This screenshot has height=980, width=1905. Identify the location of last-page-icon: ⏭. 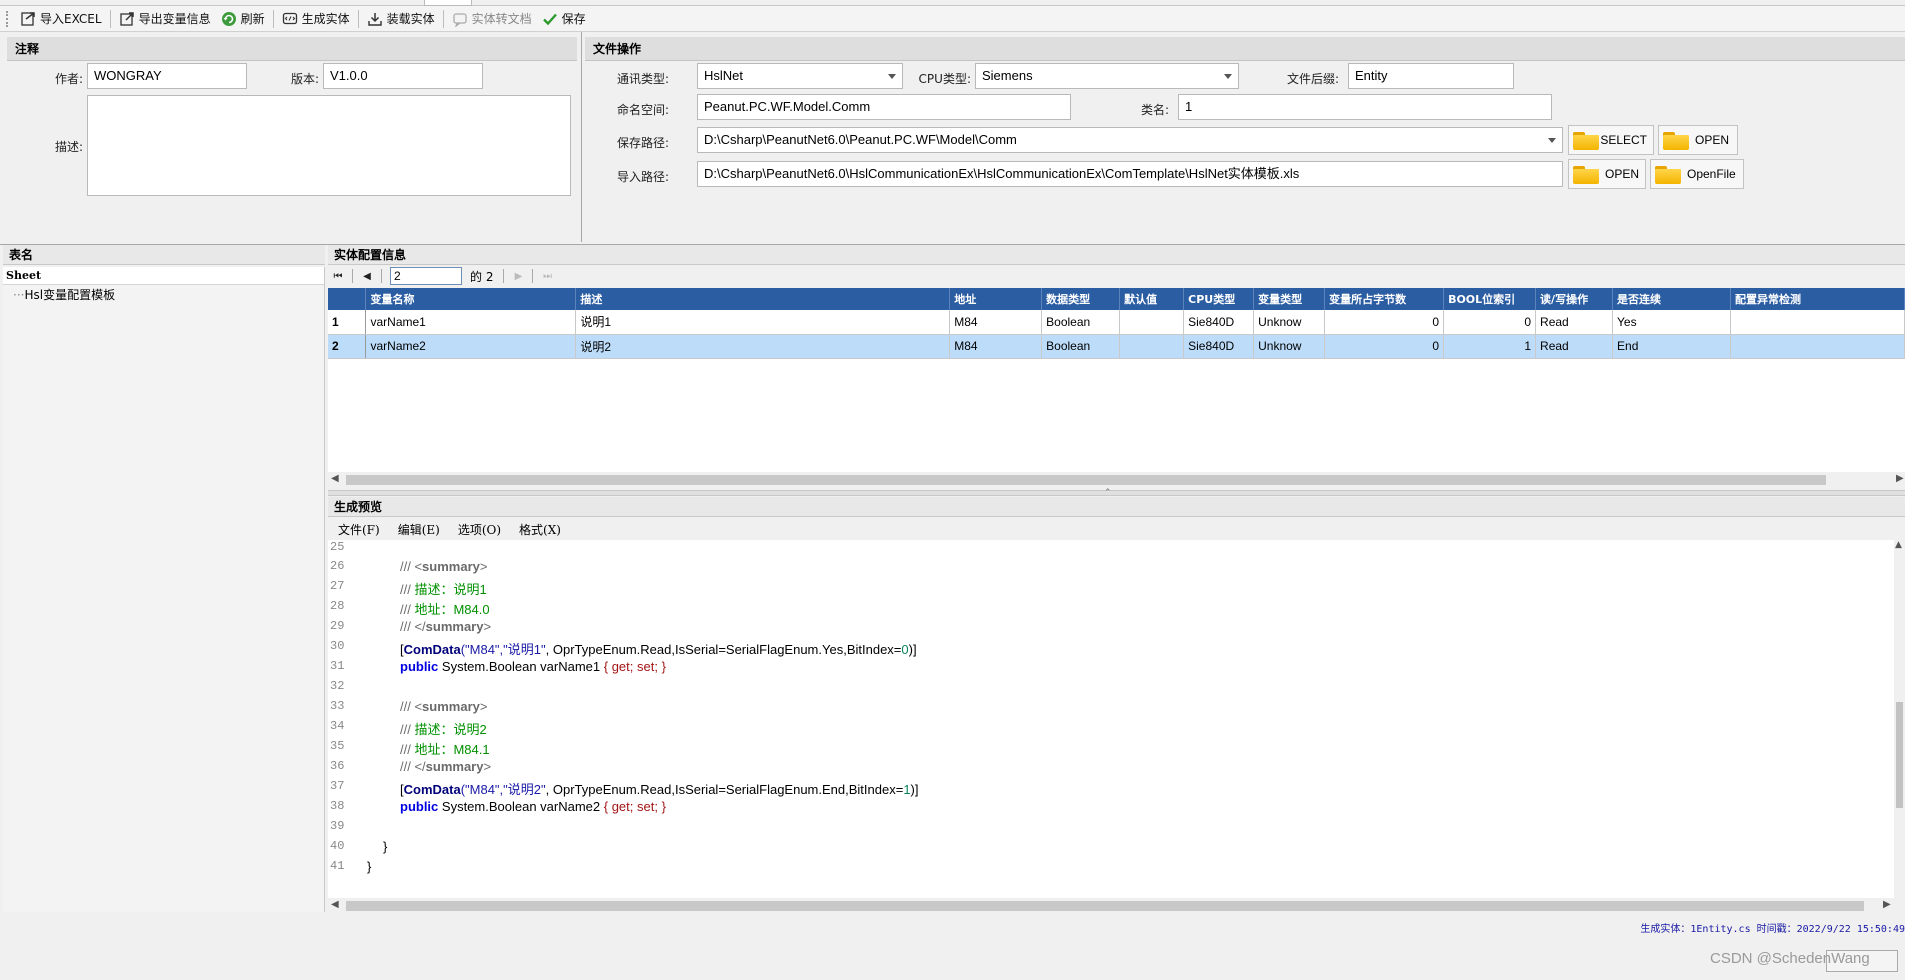
(547, 276).